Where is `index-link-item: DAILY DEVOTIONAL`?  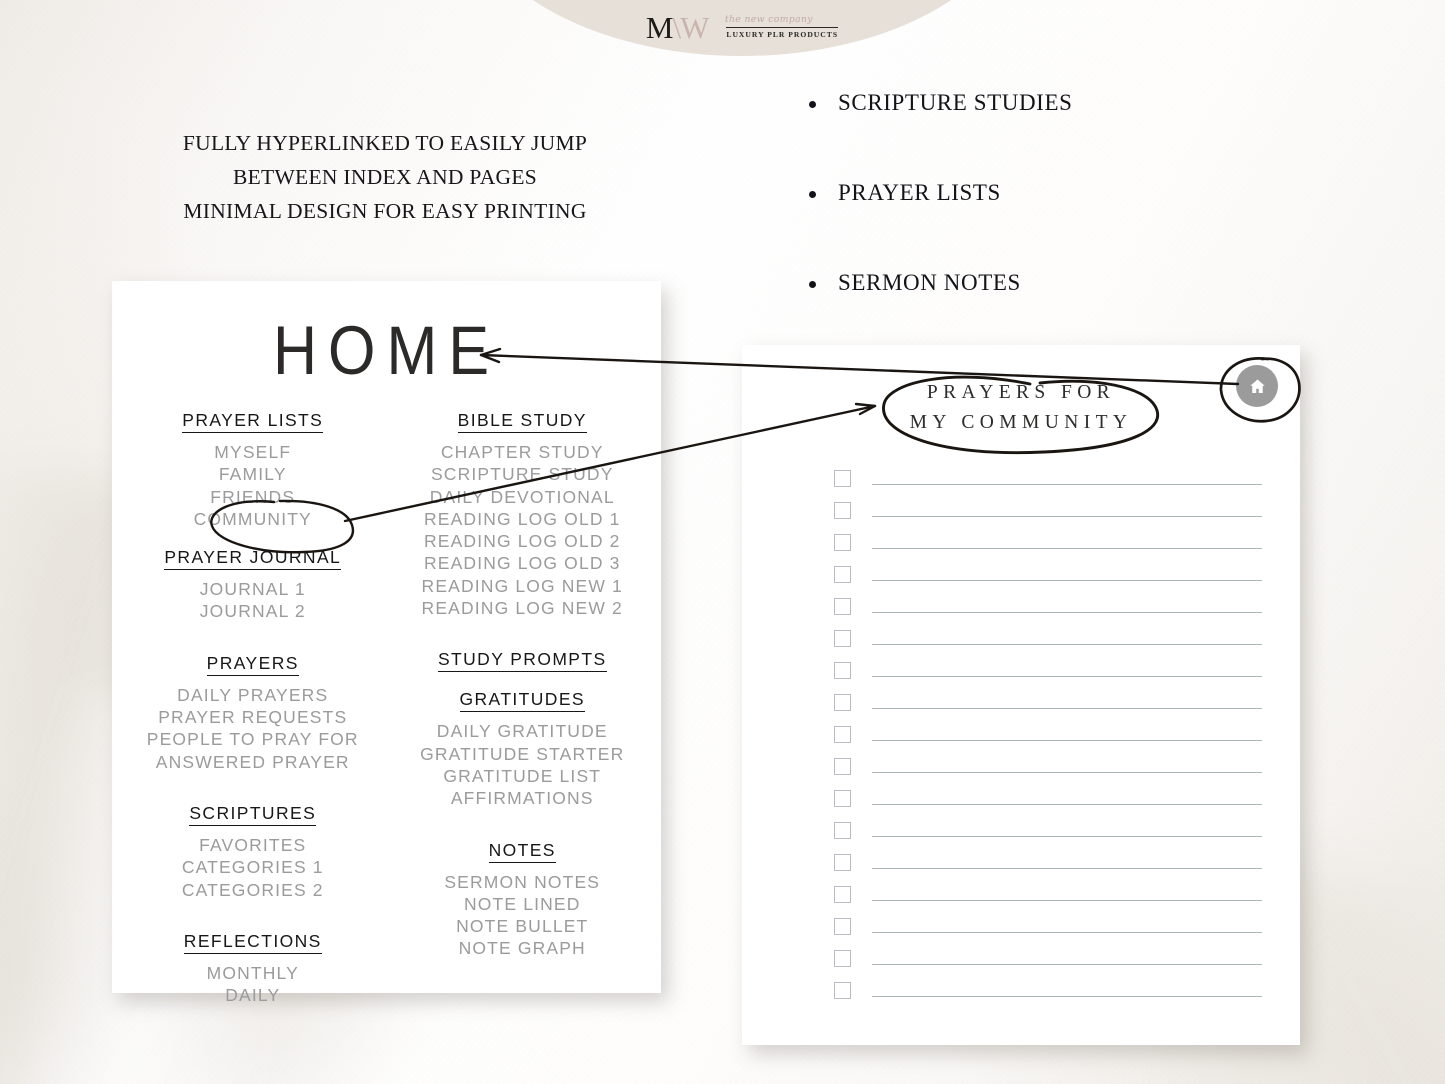 index-link-item: DAILY DEVOTIONAL is located at coordinates (522, 497).